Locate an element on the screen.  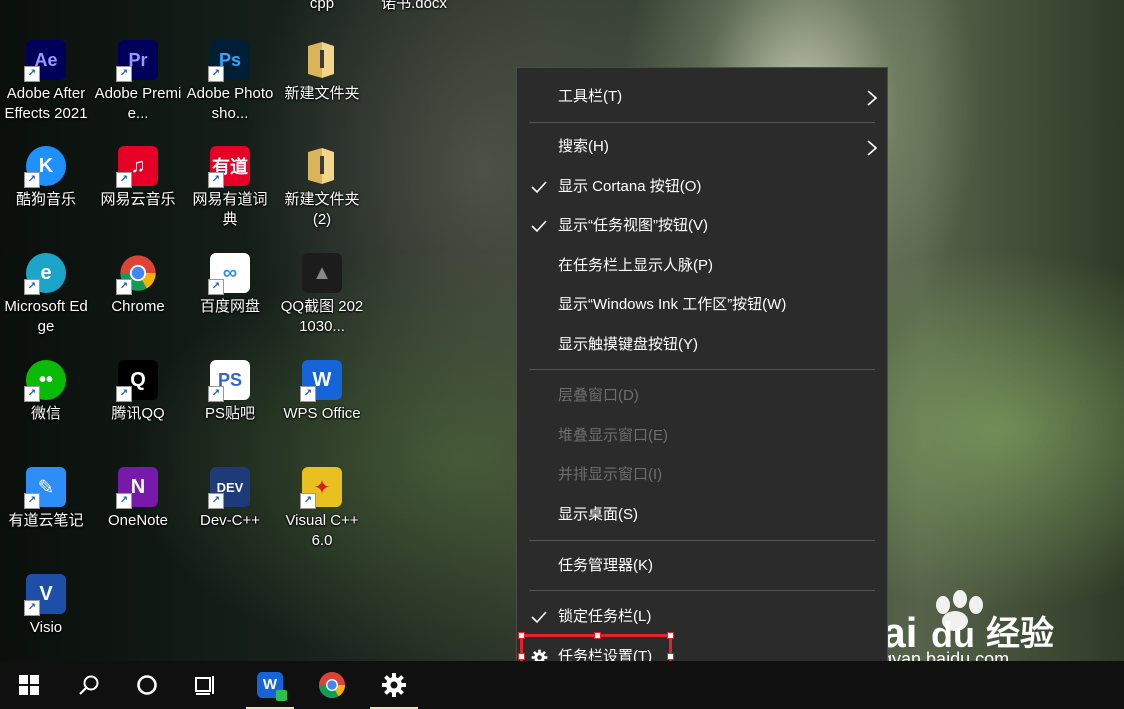
desktop-icon: ∞ ↗ 百度网盘 is located at coordinates (230, 285).